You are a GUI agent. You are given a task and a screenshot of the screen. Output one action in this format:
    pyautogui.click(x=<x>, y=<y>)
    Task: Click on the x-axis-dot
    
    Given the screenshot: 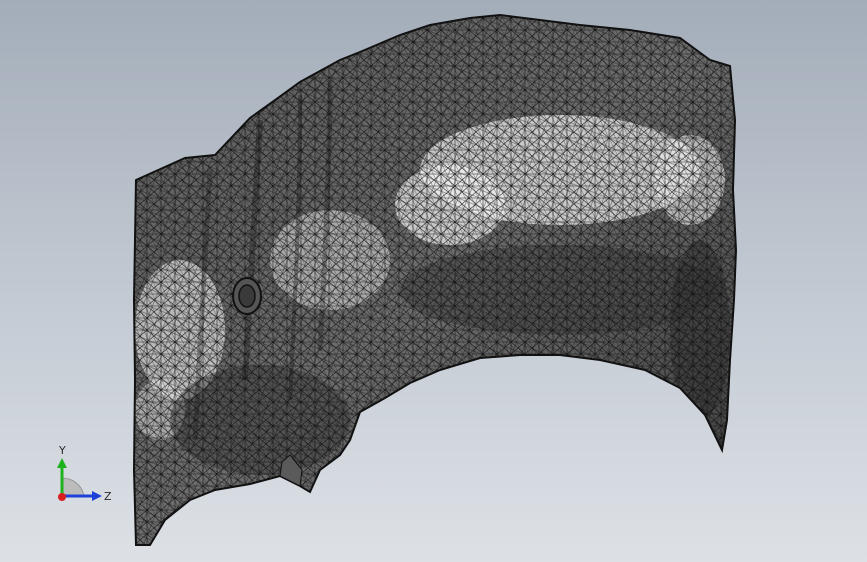 What is the action you would take?
    pyautogui.click(x=62, y=497)
    